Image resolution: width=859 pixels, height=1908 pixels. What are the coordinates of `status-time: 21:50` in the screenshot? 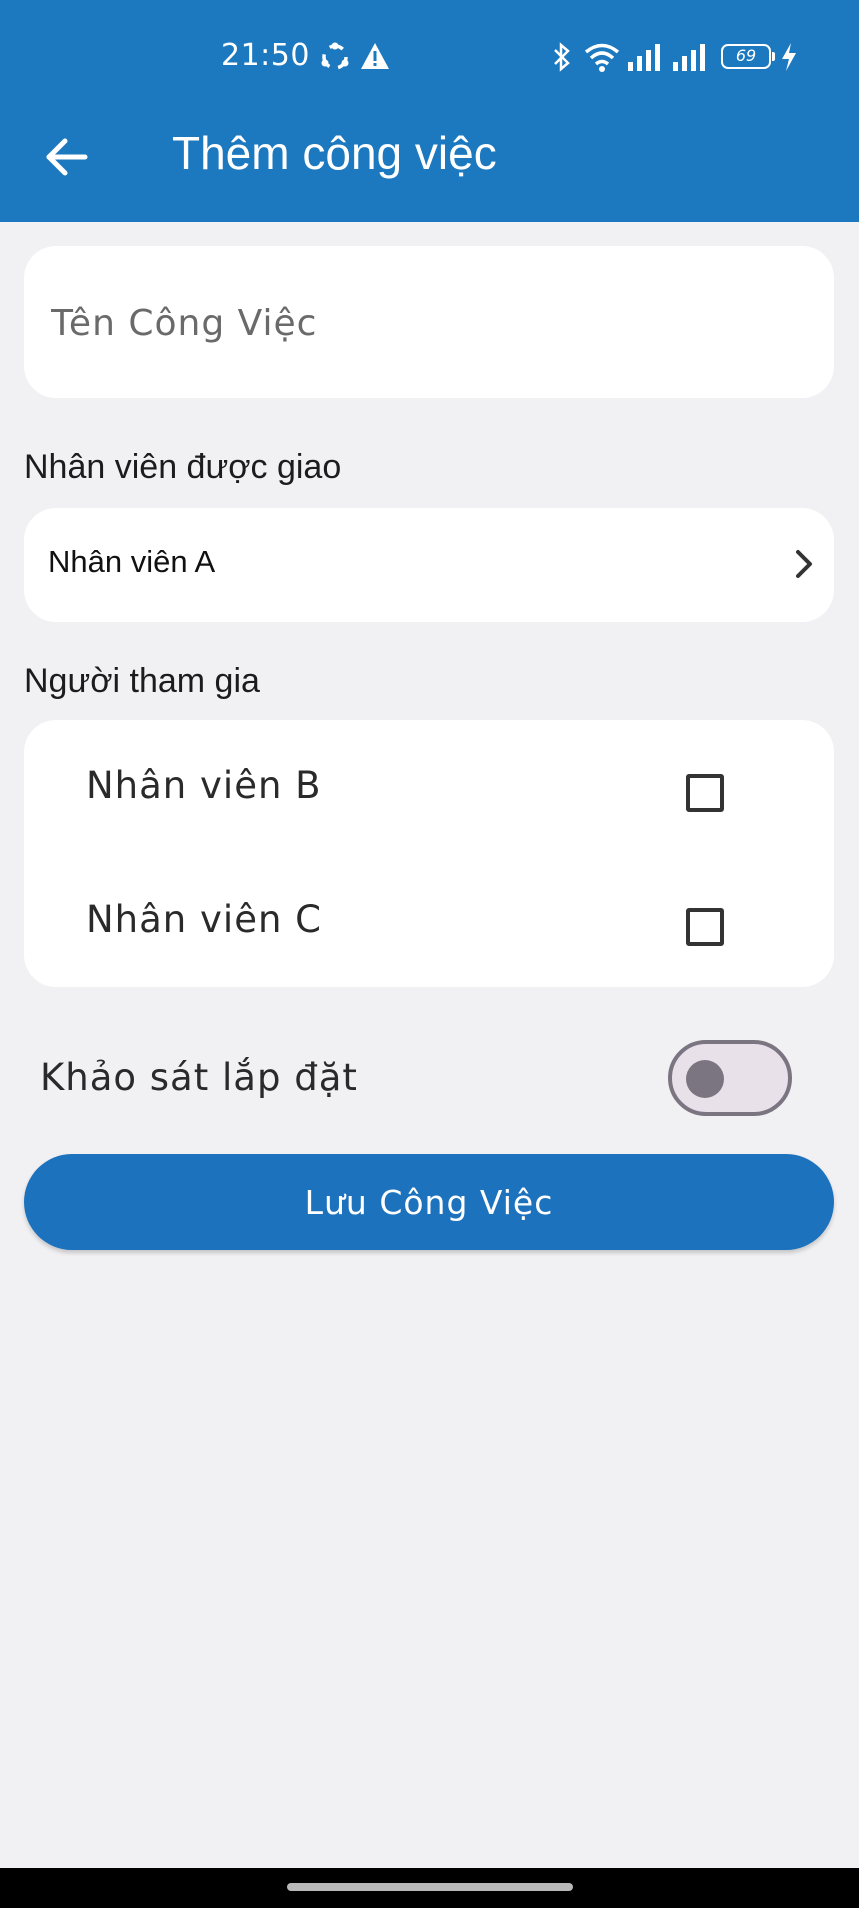 It's located at (265, 55).